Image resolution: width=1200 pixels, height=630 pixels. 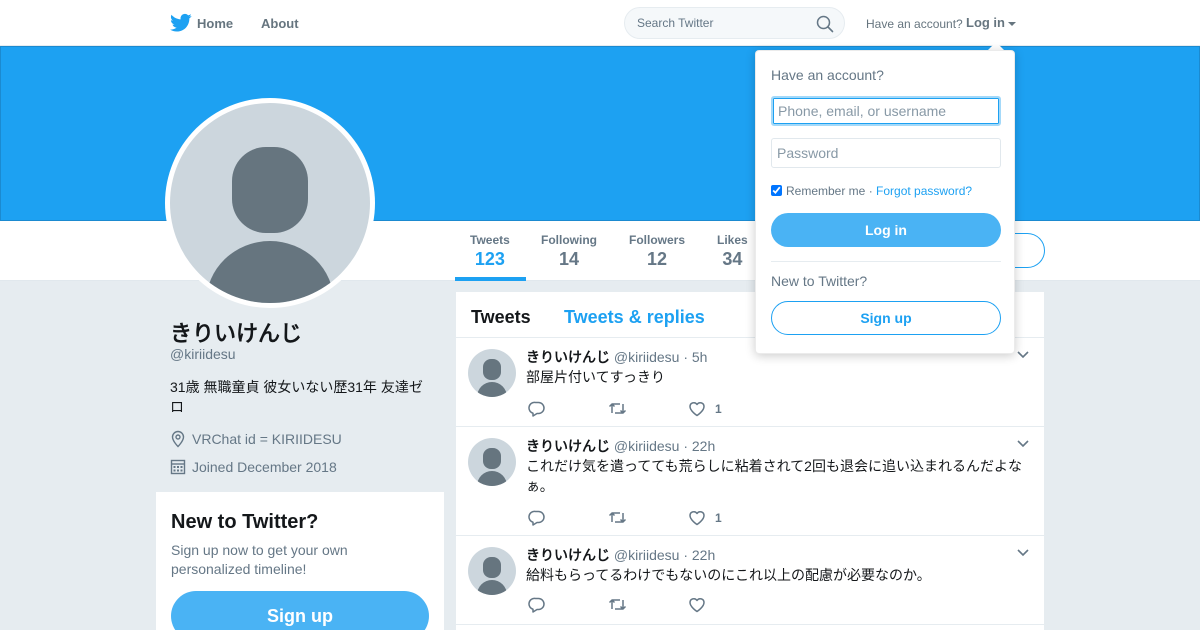 I want to click on stat-following: Following 14, so click(x=569, y=251).